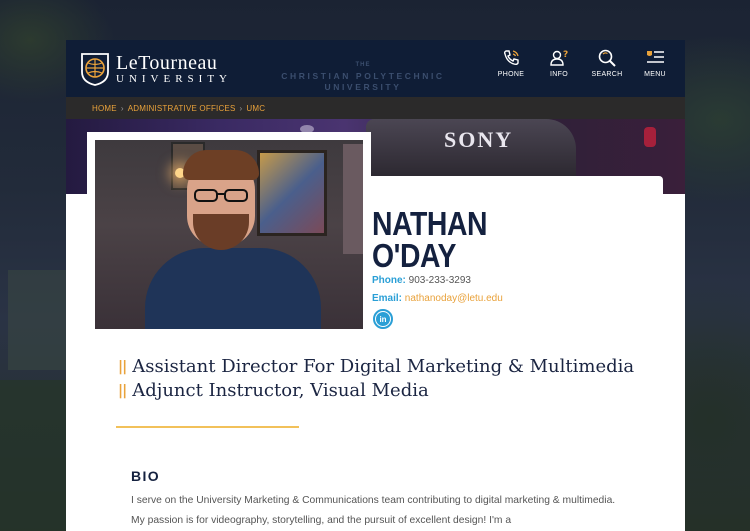  I want to click on person-shirt, so click(233, 288).